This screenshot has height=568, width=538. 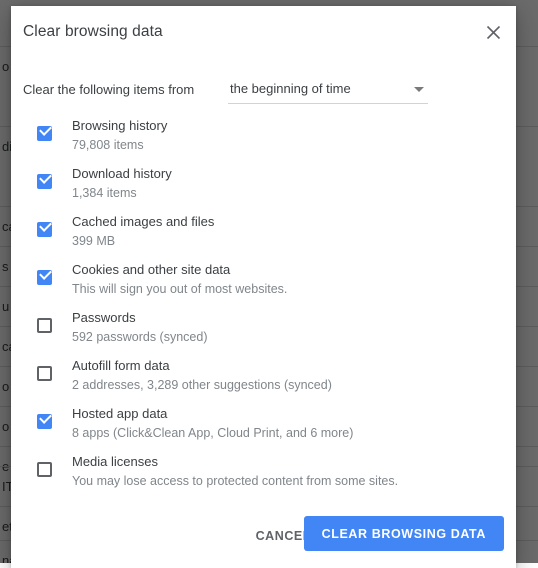 What do you see at coordinates (94, 241) in the screenshot?
I see `data-type-detail: 399 MB` at bounding box center [94, 241].